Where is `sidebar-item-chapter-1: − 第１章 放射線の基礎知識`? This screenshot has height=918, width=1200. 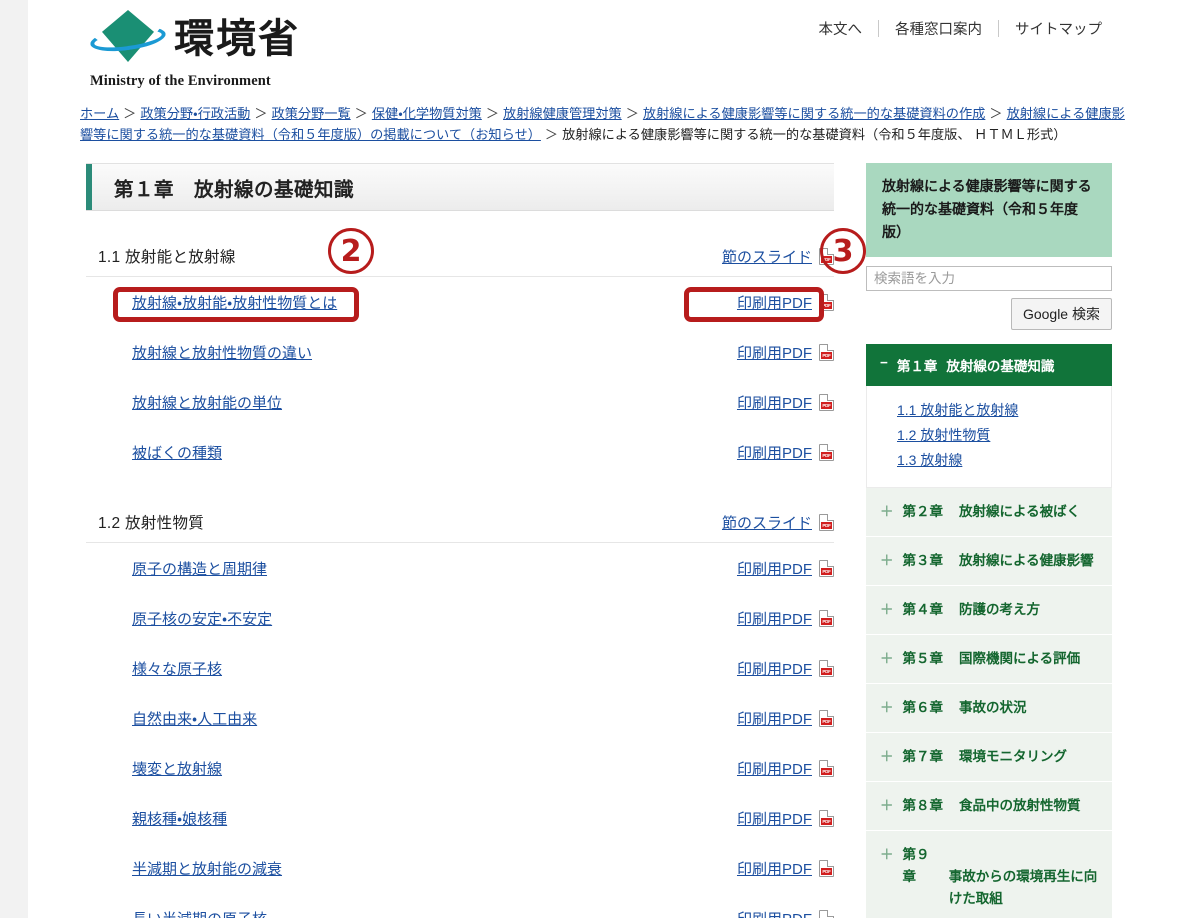 sidebar-item-chapter-1: − 第１章 放射線の基礎知識 is located at coordinates (989, 365).